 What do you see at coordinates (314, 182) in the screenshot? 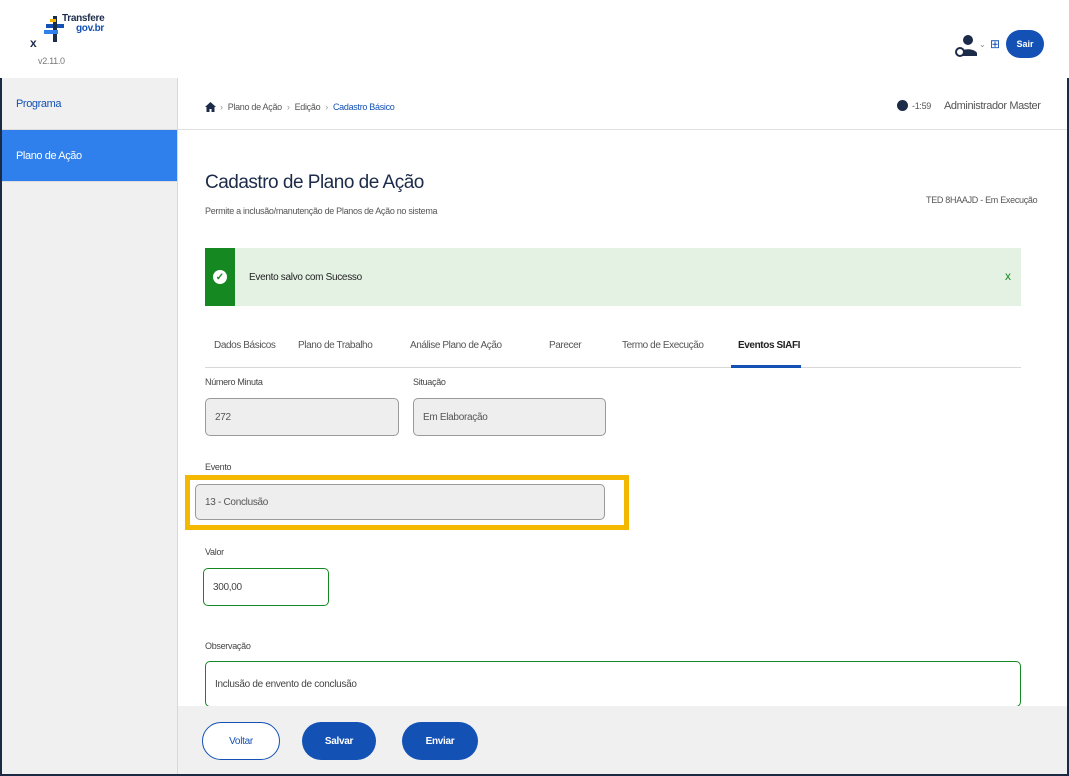
I see `page-title: Cadastro de Plano de Ação` at bounding box center [314, 182].